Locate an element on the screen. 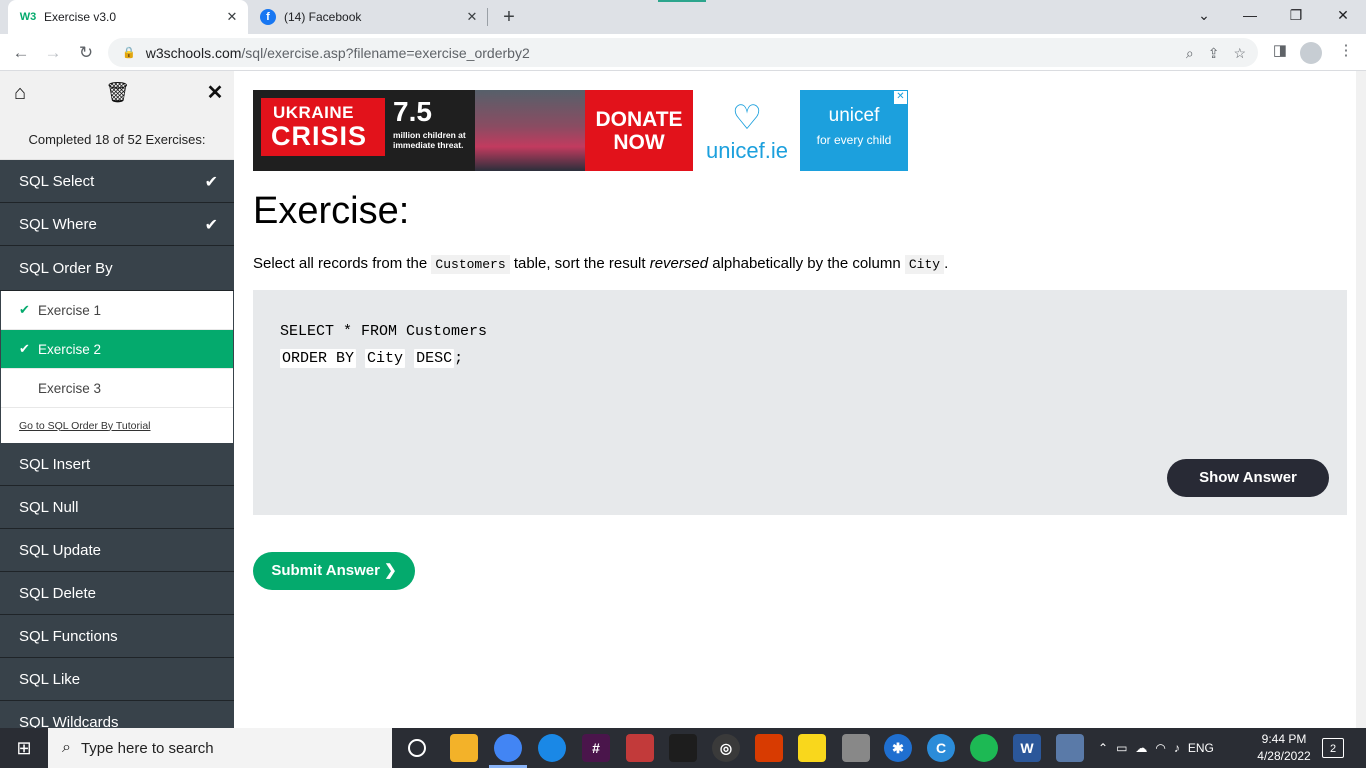 This screenshot has width=1366, height=768. exercise-label: Exercise 2 is located at coordinates (70, 349).